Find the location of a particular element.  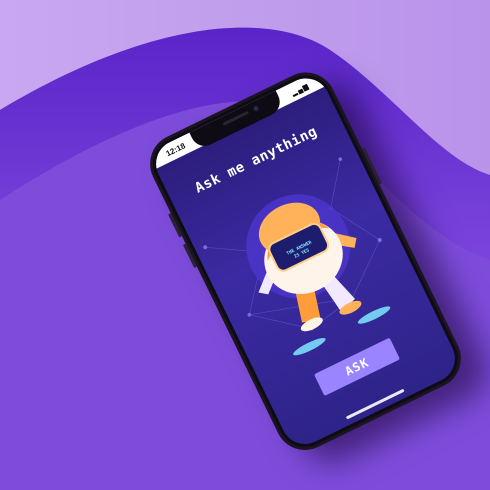

status-time: 12:18 is located at coordinates (175, 150).